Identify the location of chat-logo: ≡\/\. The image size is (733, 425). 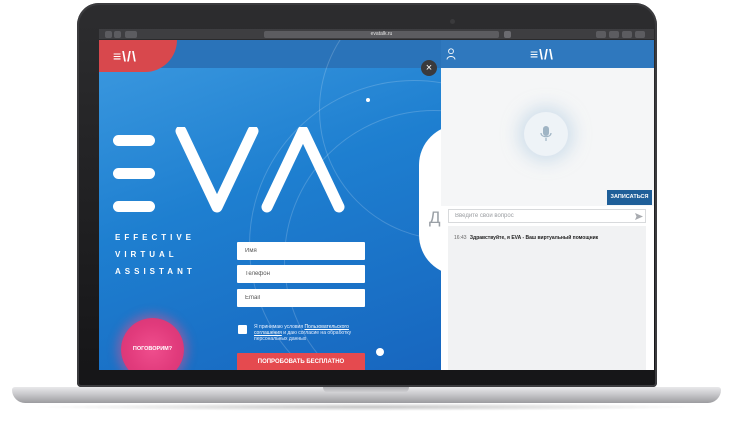
(542, 54).